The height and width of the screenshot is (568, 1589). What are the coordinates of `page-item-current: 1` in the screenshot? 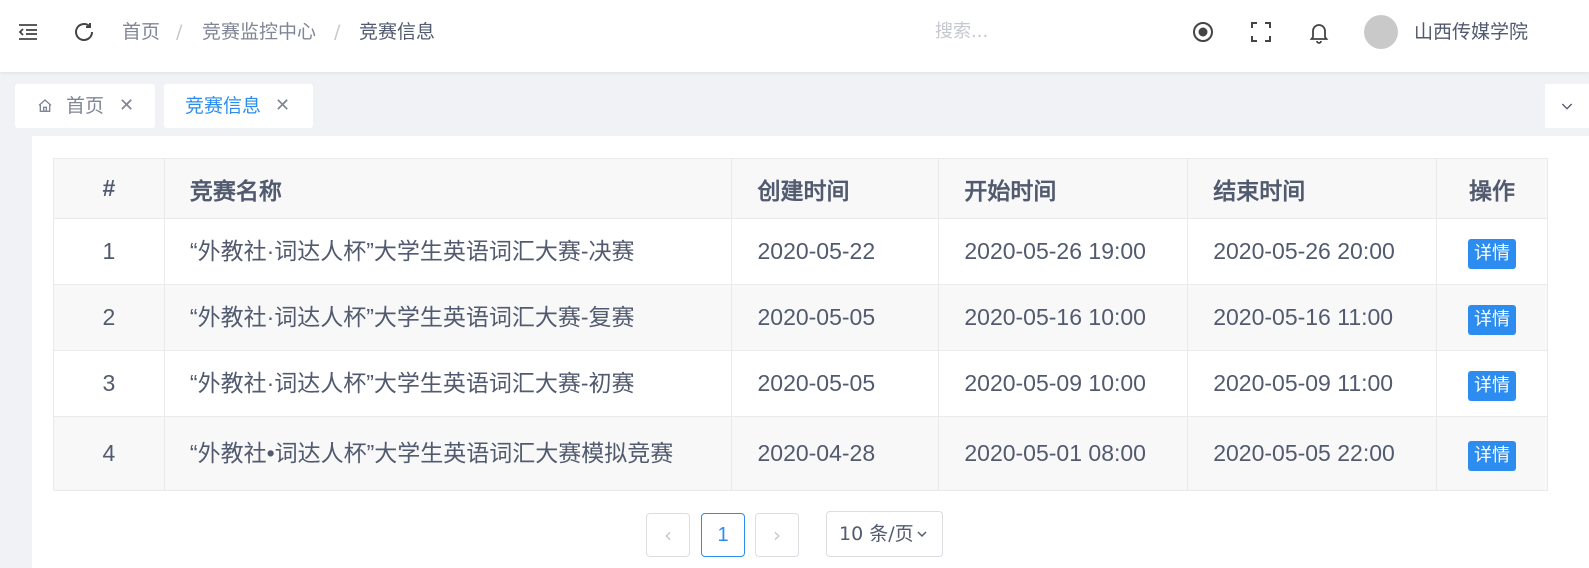 It's located at (723, 535).